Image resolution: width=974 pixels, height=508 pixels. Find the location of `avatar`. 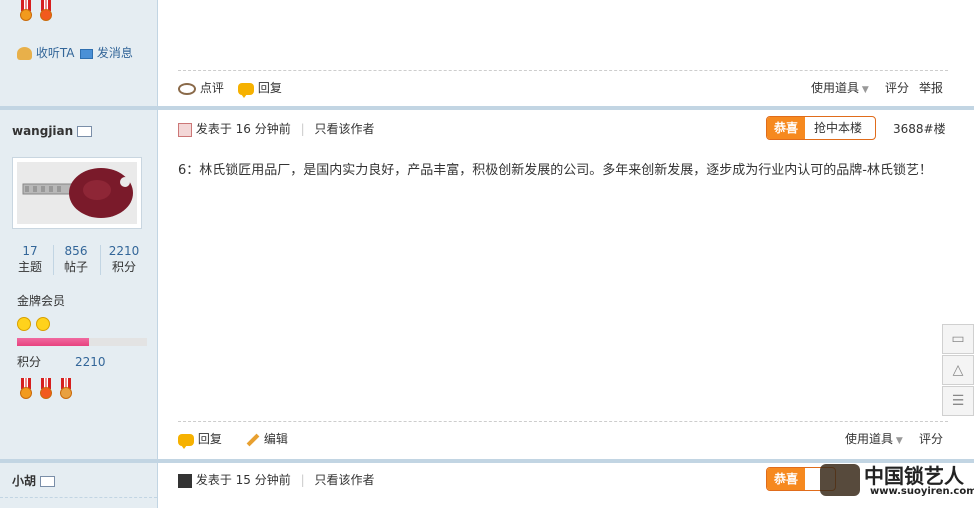

avatar is located at coordinates (77, 193).